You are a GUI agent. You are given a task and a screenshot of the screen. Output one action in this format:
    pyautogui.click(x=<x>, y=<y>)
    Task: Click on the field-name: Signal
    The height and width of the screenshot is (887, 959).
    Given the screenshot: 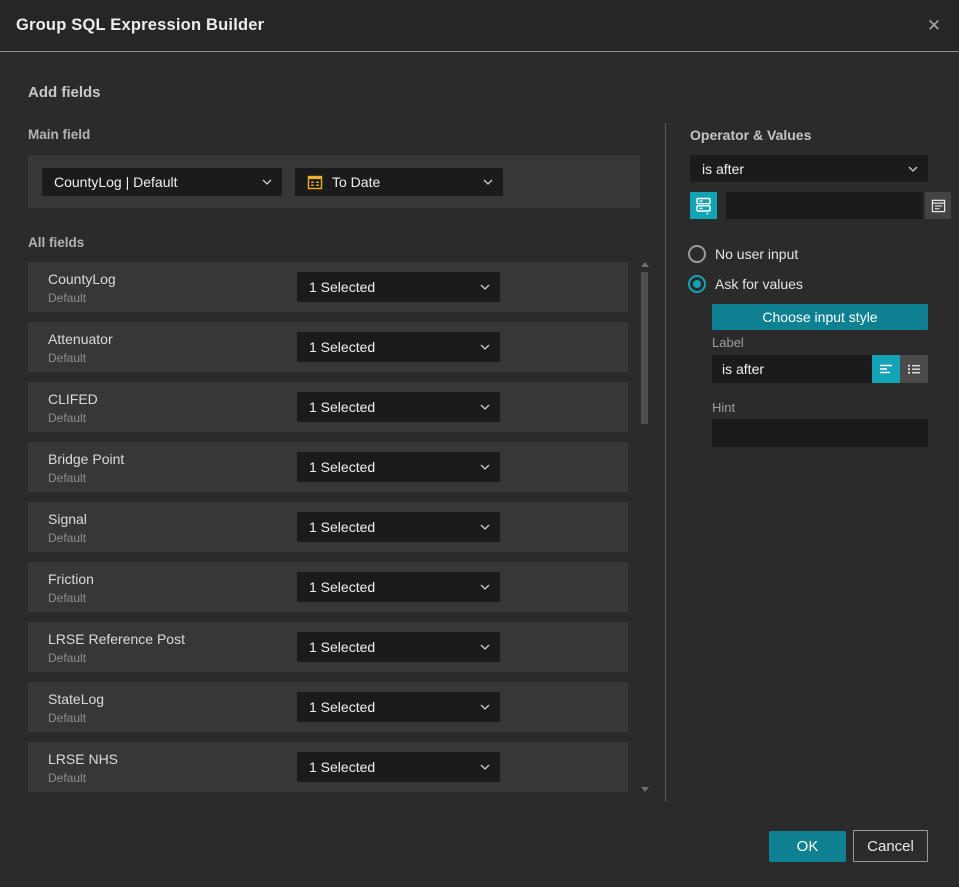 What is the action you would take?
    pyautogui.click(x=67, y=519)
    